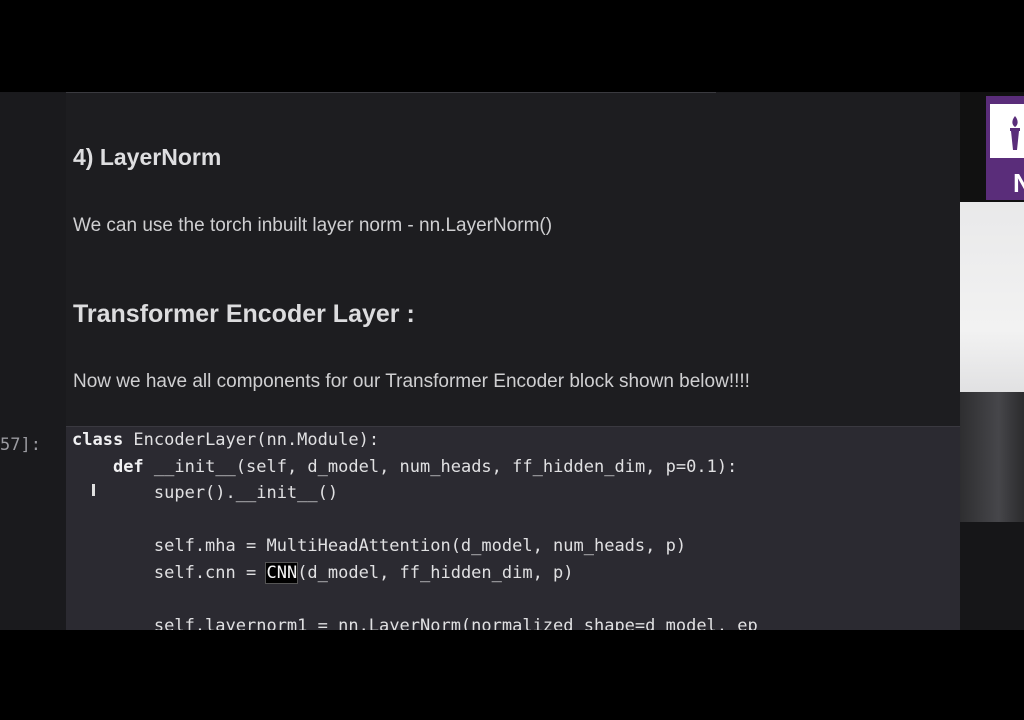 This screenshot has height=720, width=1024. I want to click on letterbox-bottom, so click(512, 675).